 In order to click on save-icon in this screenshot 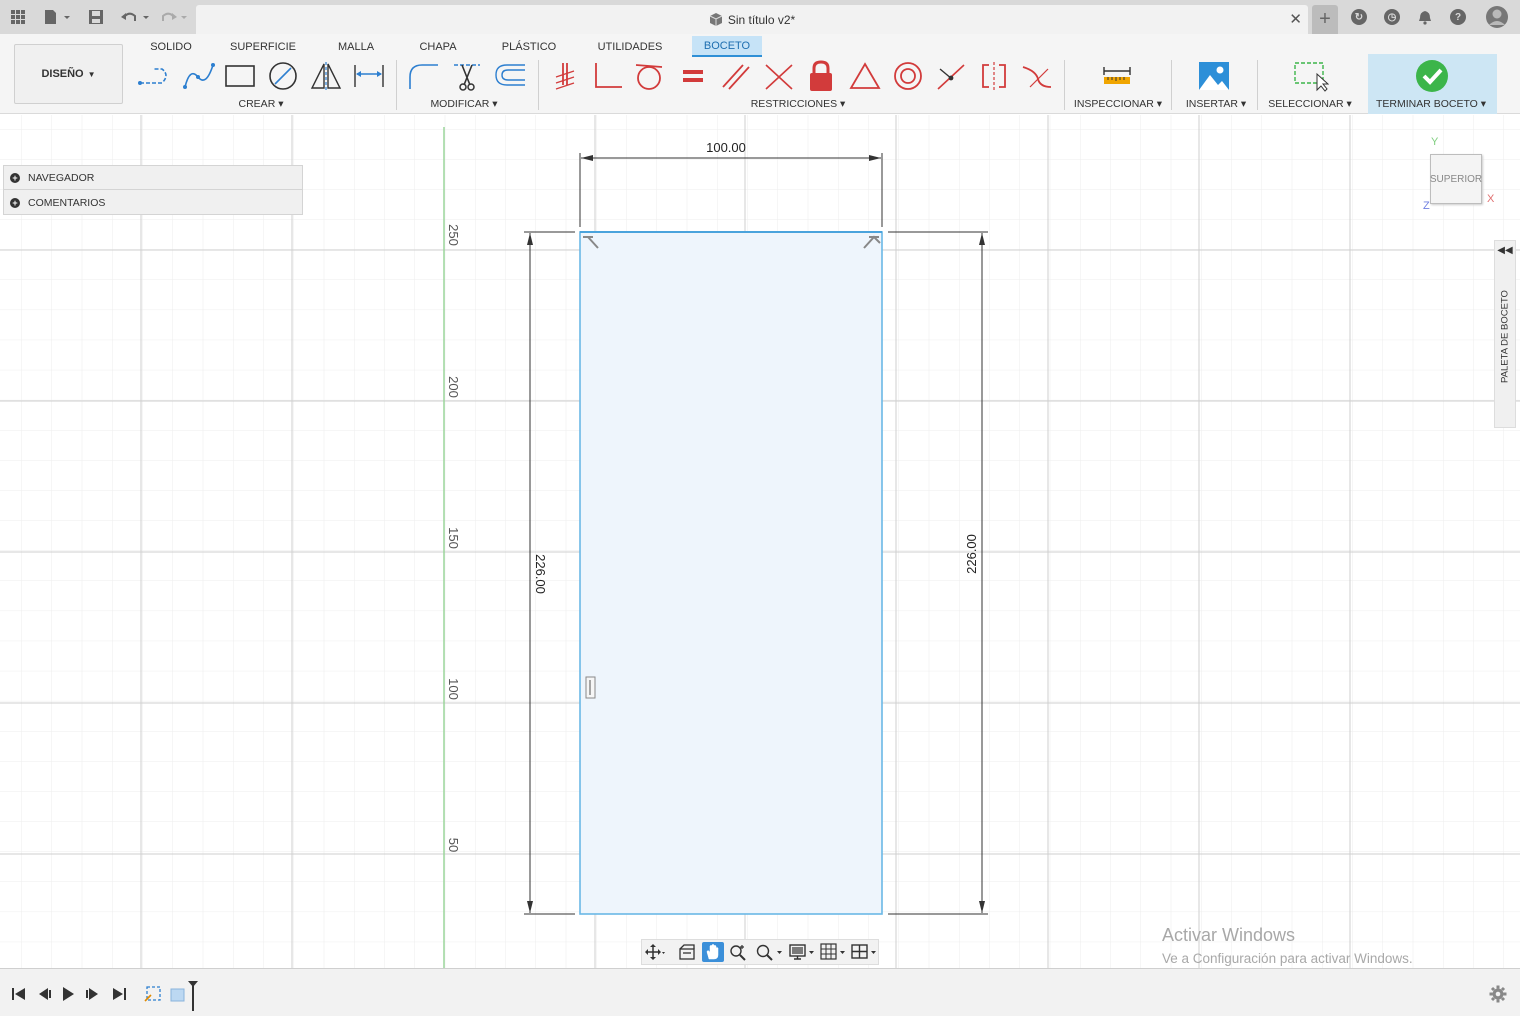, I will do `click(96, 17)`.